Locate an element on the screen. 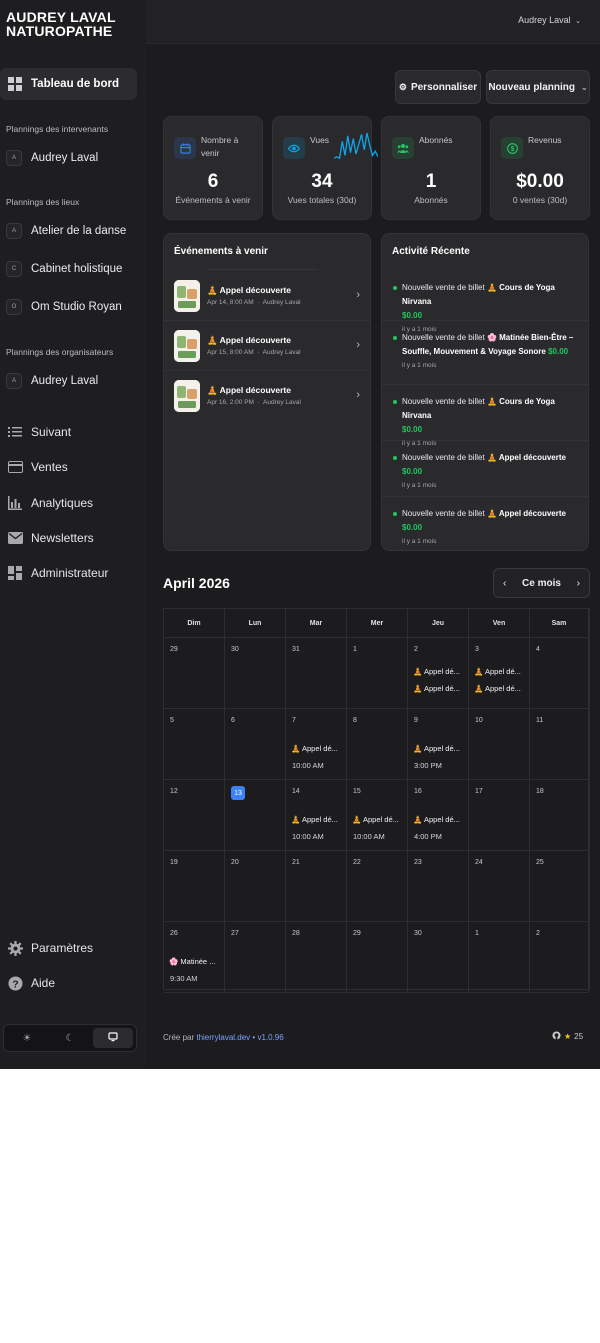  calendar-day-cell: 31 is located at coordinates (316, 673).